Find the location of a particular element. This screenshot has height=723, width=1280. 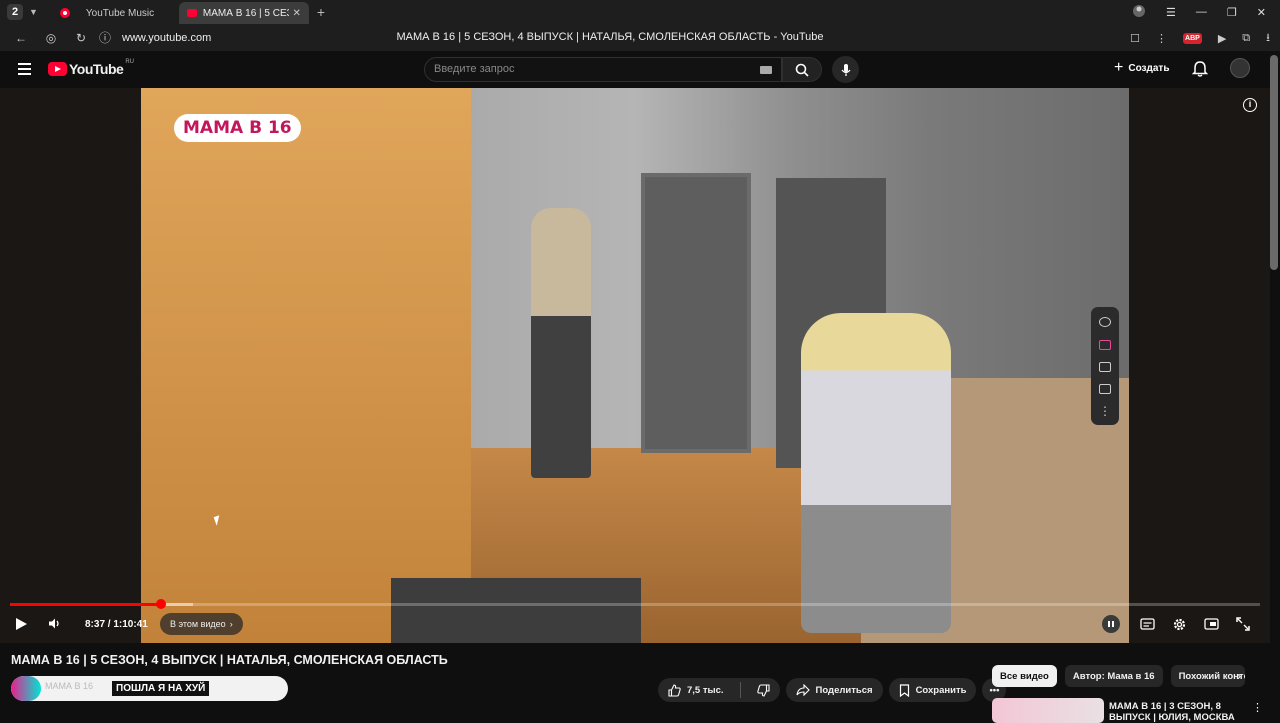

dislike-button is located at coordinates (763, 690).